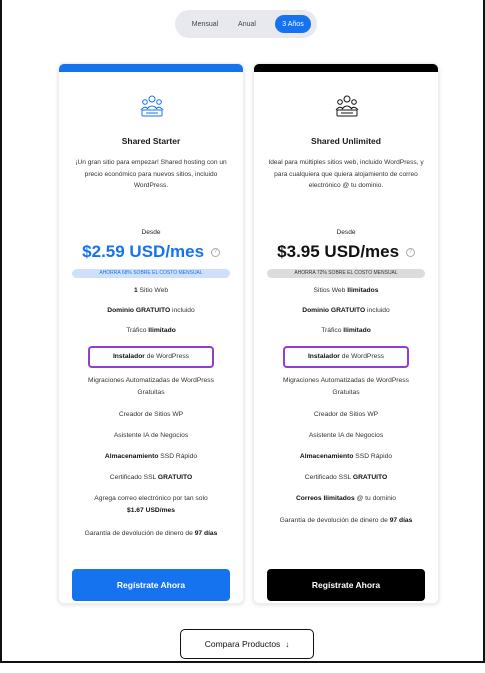 Image resolution: width=485 pixels, height=673 pixels. I want to click on savings-badge: AHORRA 72% SOBRE EL COSTO MENSUAL, so click(346, 273).